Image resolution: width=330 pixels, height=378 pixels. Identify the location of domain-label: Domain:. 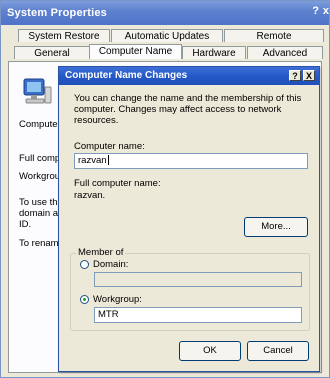
(111, 264).